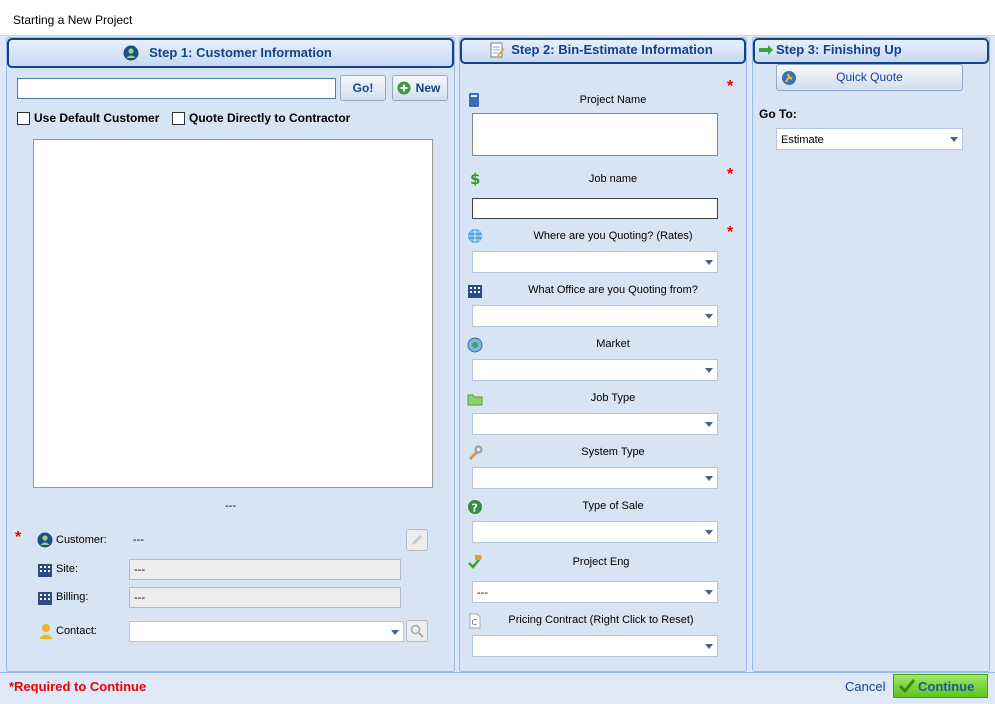  What do you see at coordinates (497, 688) in the screenshot?
I see `footer-bar: *Required to Continue Cancel Continue` at bounding box center [497, 688].